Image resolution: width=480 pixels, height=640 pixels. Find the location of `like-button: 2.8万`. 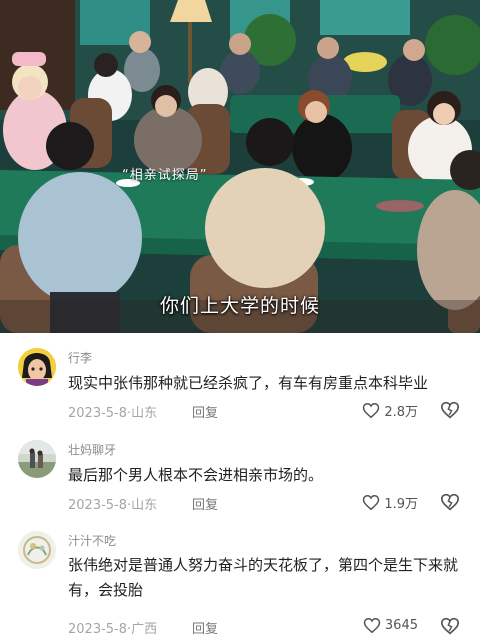

like-button: 2.8万 is located at coordinates (390, 410).